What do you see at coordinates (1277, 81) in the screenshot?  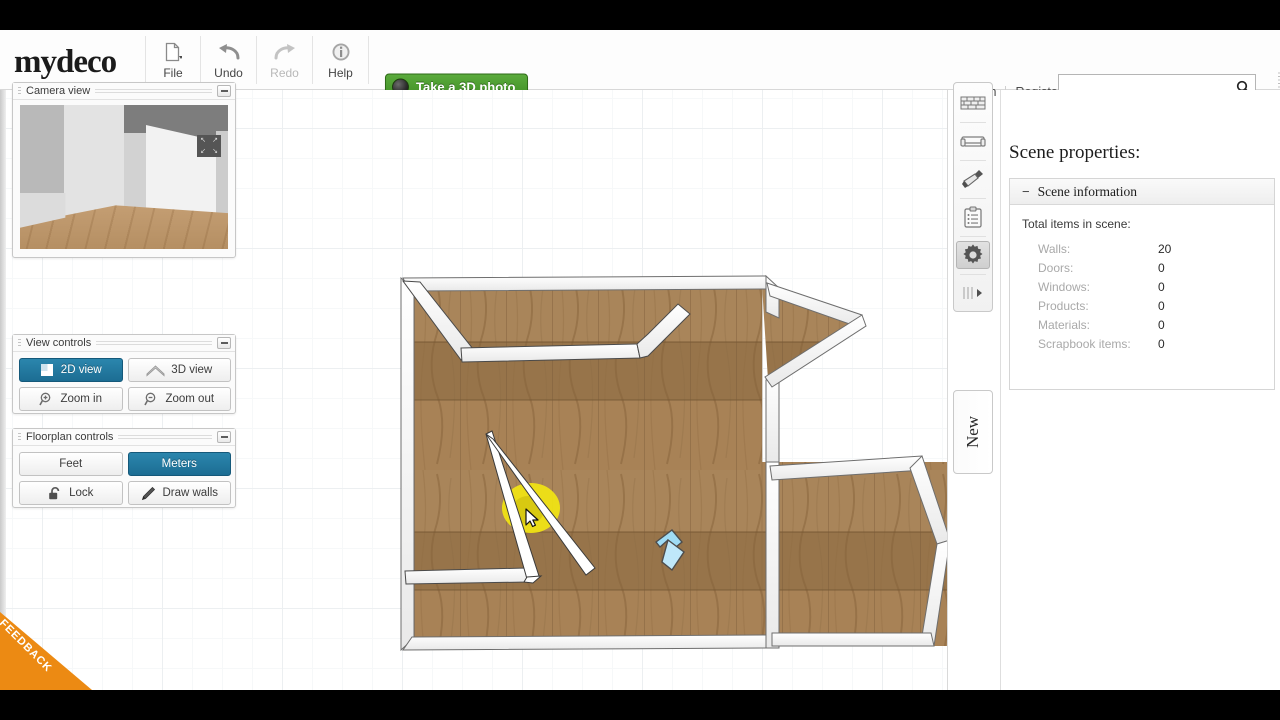 I see `overflow-dots: ⋮ ⋮ ⋮` at bounding box center [1277, 81].